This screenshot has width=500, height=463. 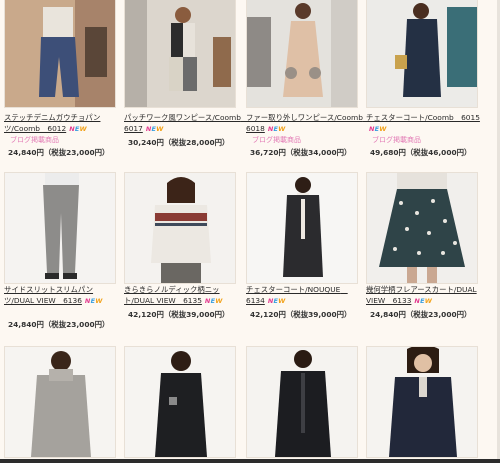 What do you see at coordinates (308, 123) in the screenshot?
I see `product-name-link: ファー取り外しワンピース/Coomb 6018 NEW` at bounding box center [308, 123].